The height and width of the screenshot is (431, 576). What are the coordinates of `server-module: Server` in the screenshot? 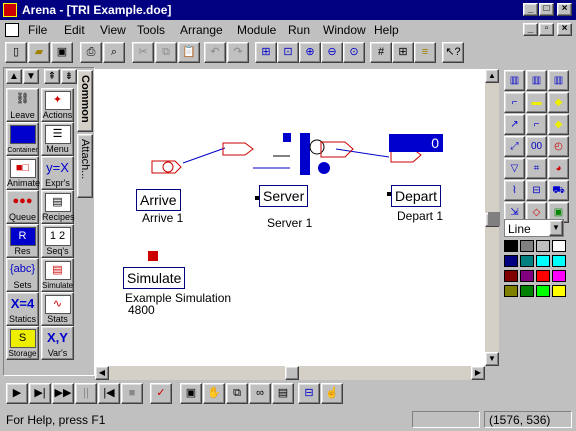 It's located at (284, 196).